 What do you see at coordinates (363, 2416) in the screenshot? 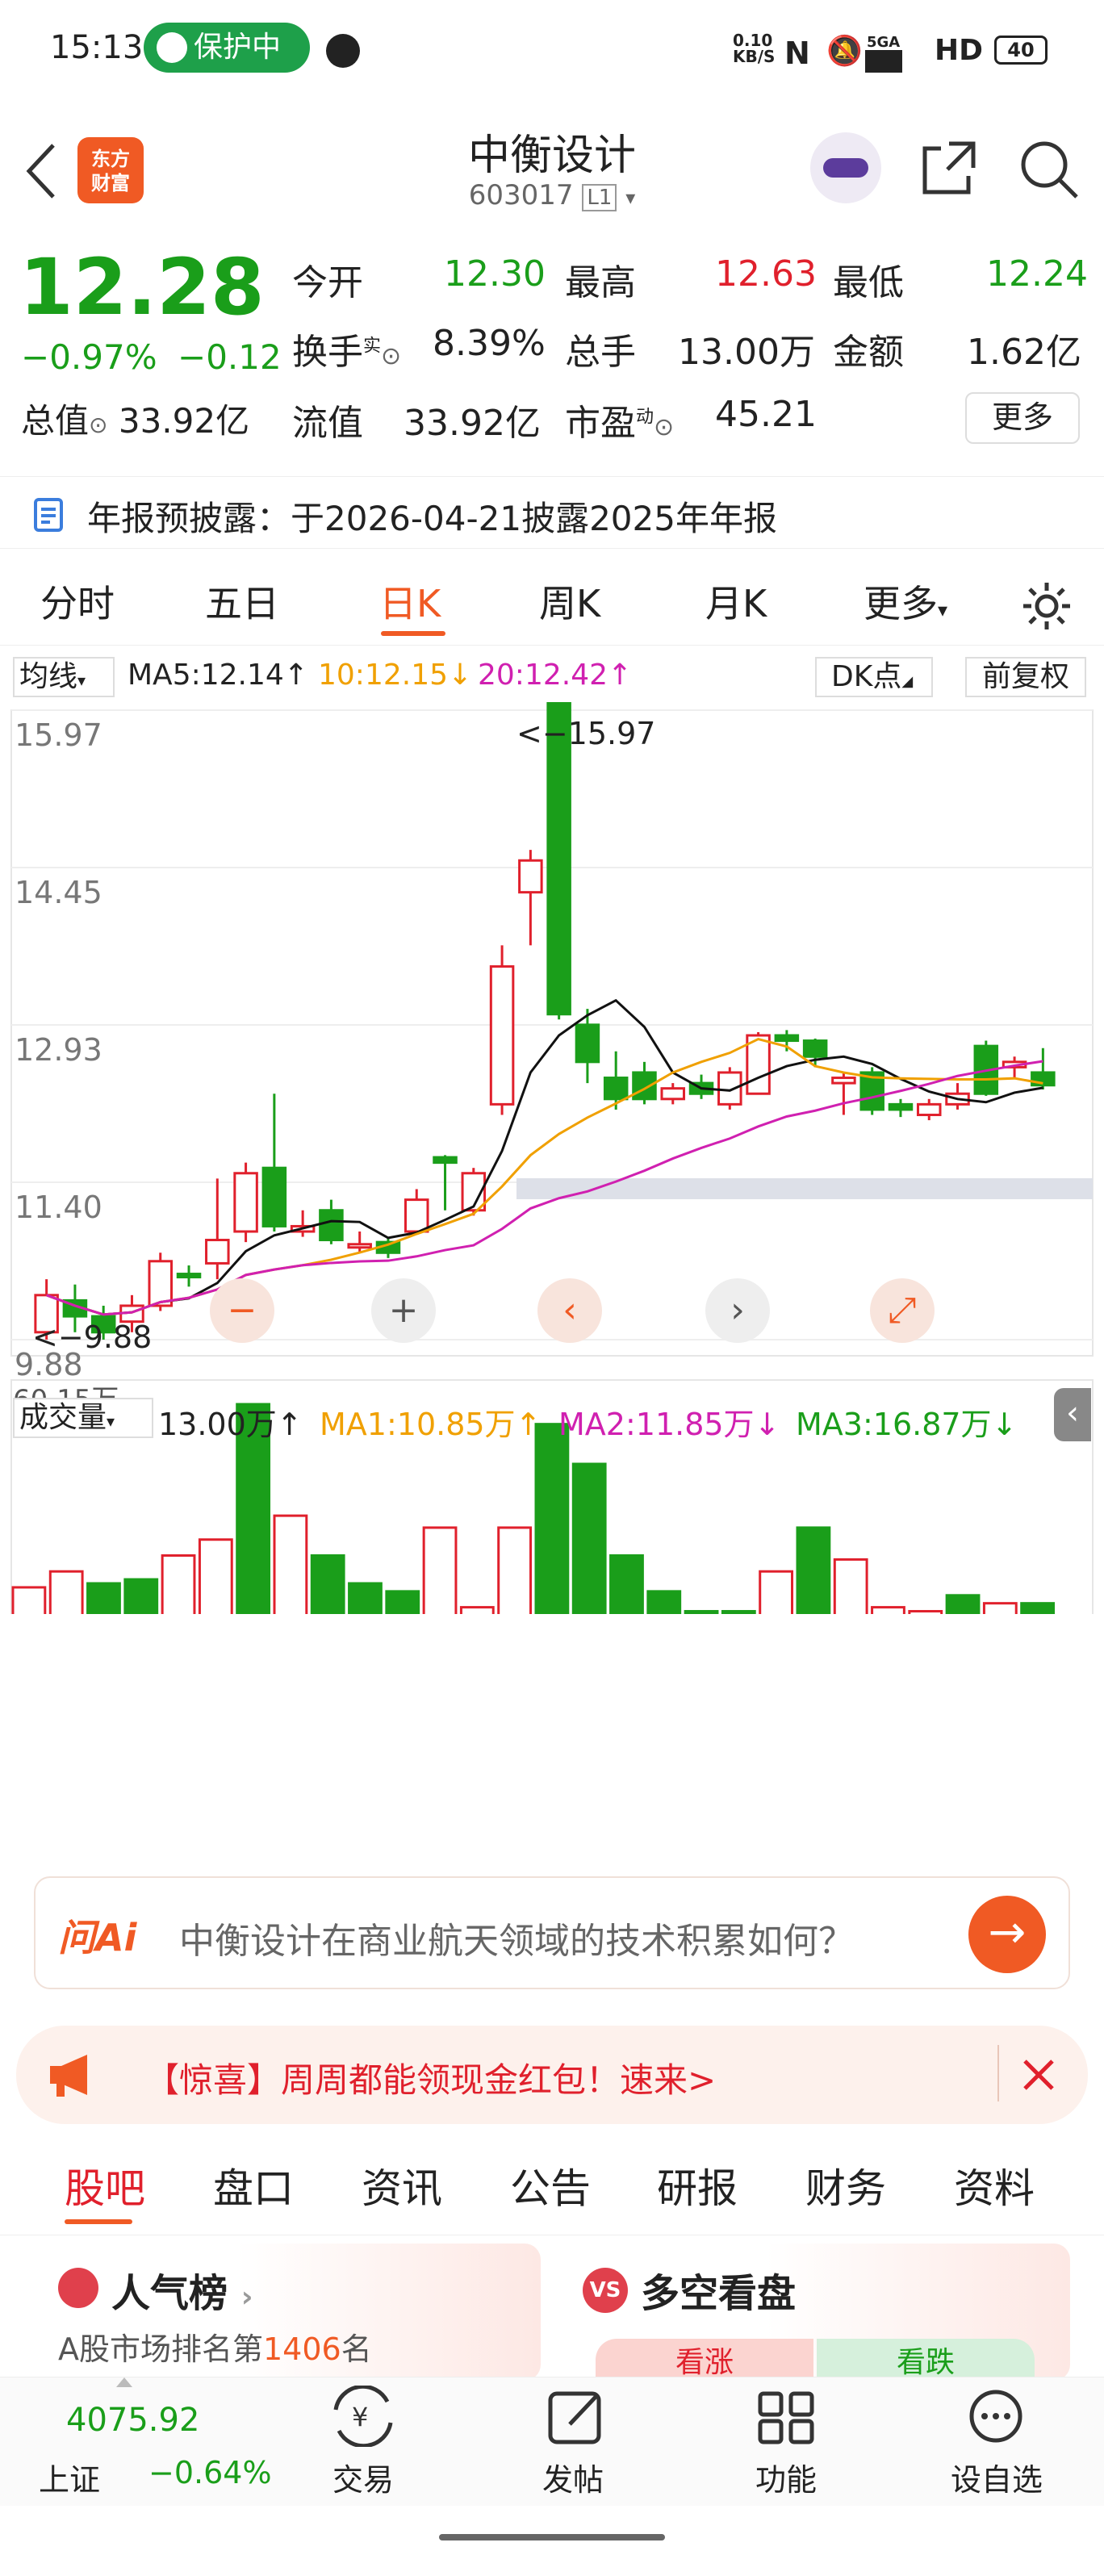
I see `trade-icon: ¥` at bounding box center [363, 2416].